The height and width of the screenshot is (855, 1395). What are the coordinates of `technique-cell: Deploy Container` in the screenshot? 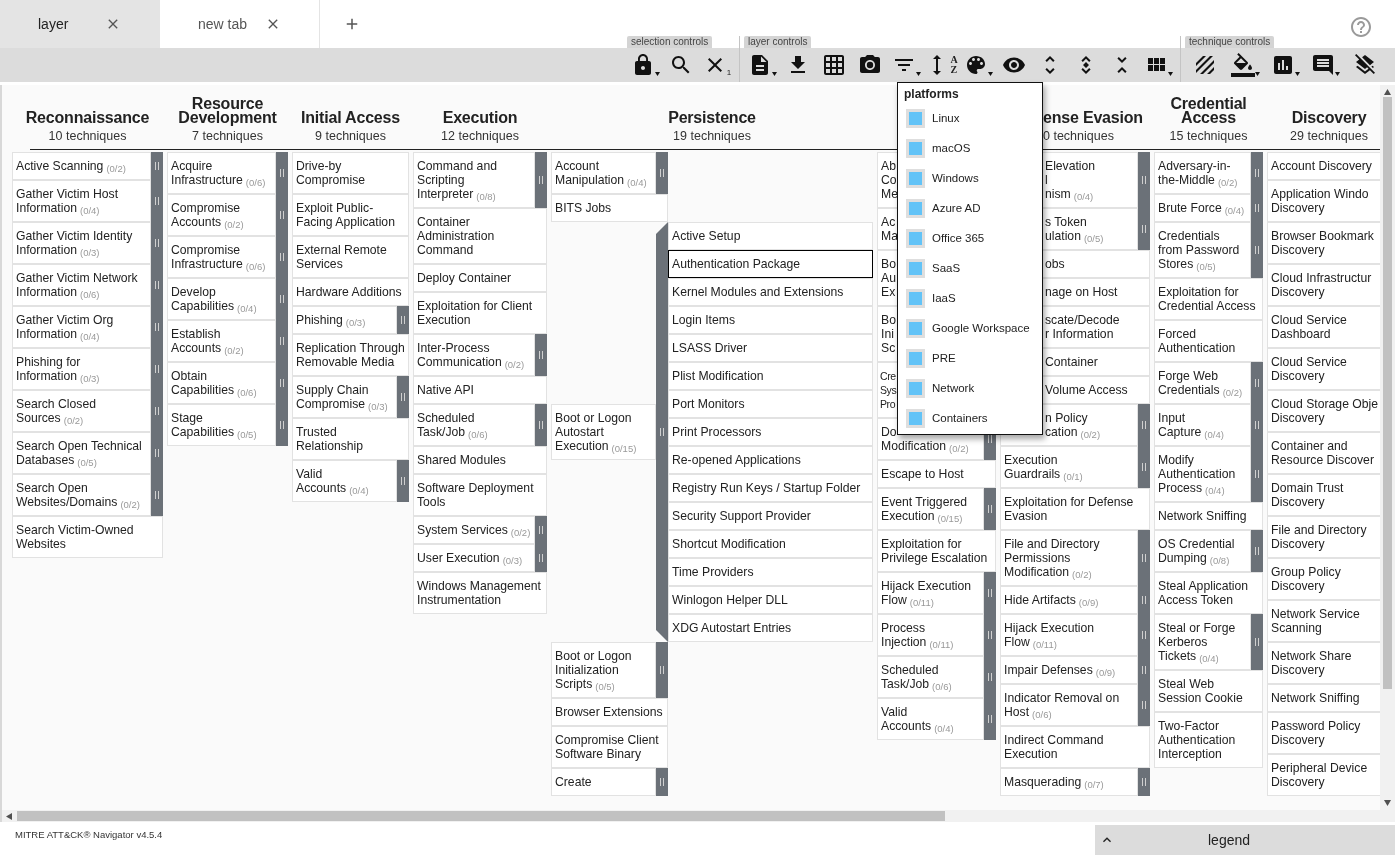 It's located at (480, 278).